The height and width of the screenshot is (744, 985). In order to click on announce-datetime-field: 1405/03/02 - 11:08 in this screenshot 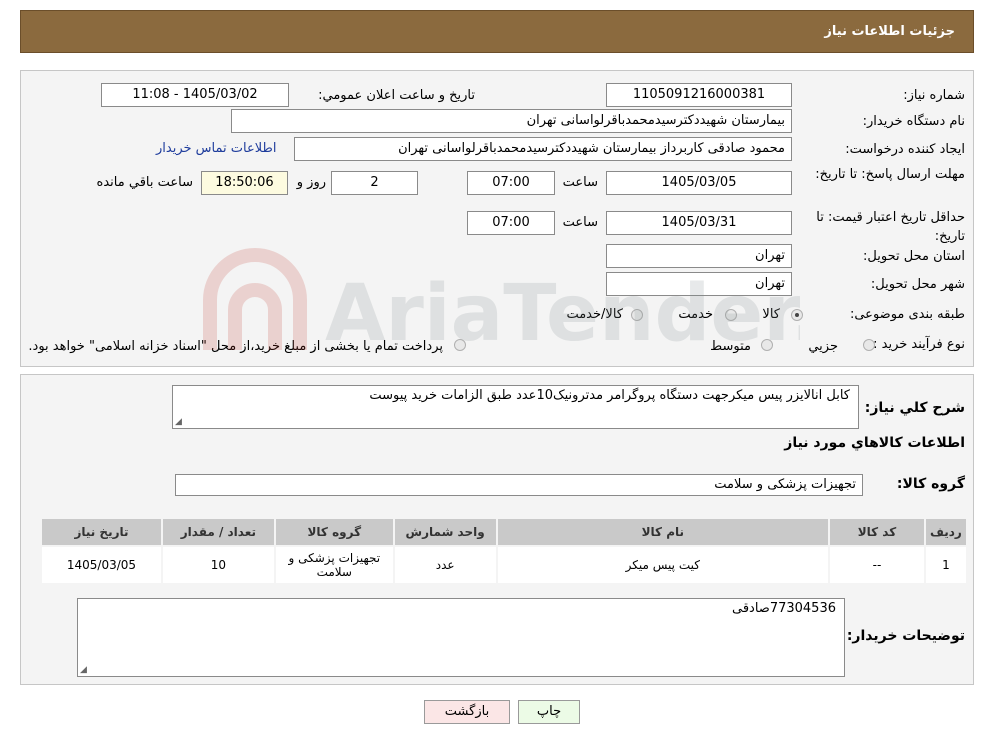, I will do `click(195, 95)`.